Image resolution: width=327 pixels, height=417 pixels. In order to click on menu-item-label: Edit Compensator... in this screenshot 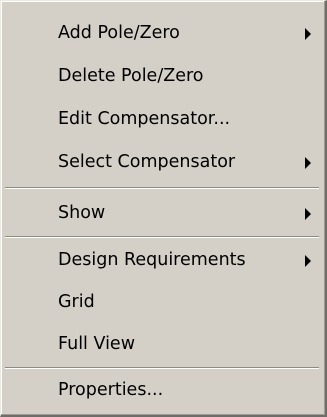, I will do `click(144, 119)`.